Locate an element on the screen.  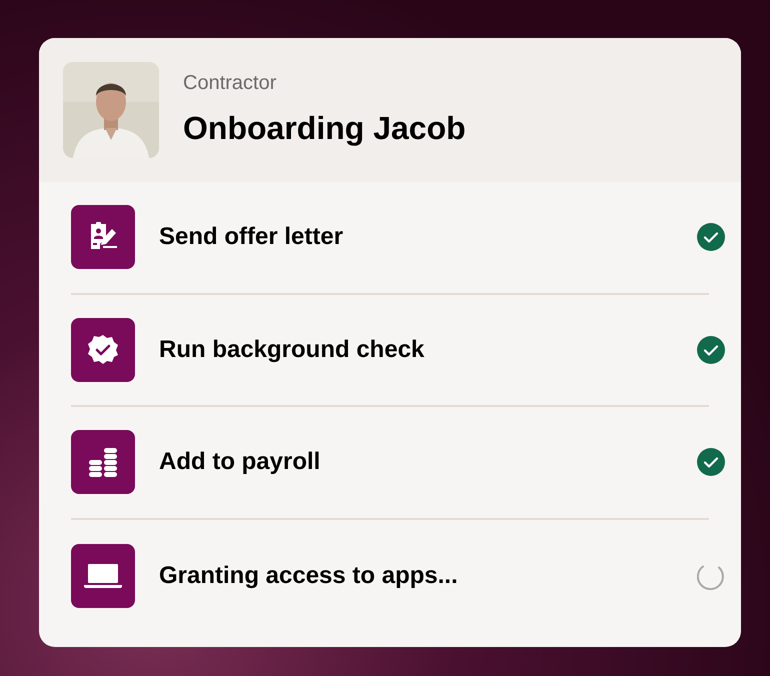
task-label: Add to payroll is located at coordinates (240, 462).